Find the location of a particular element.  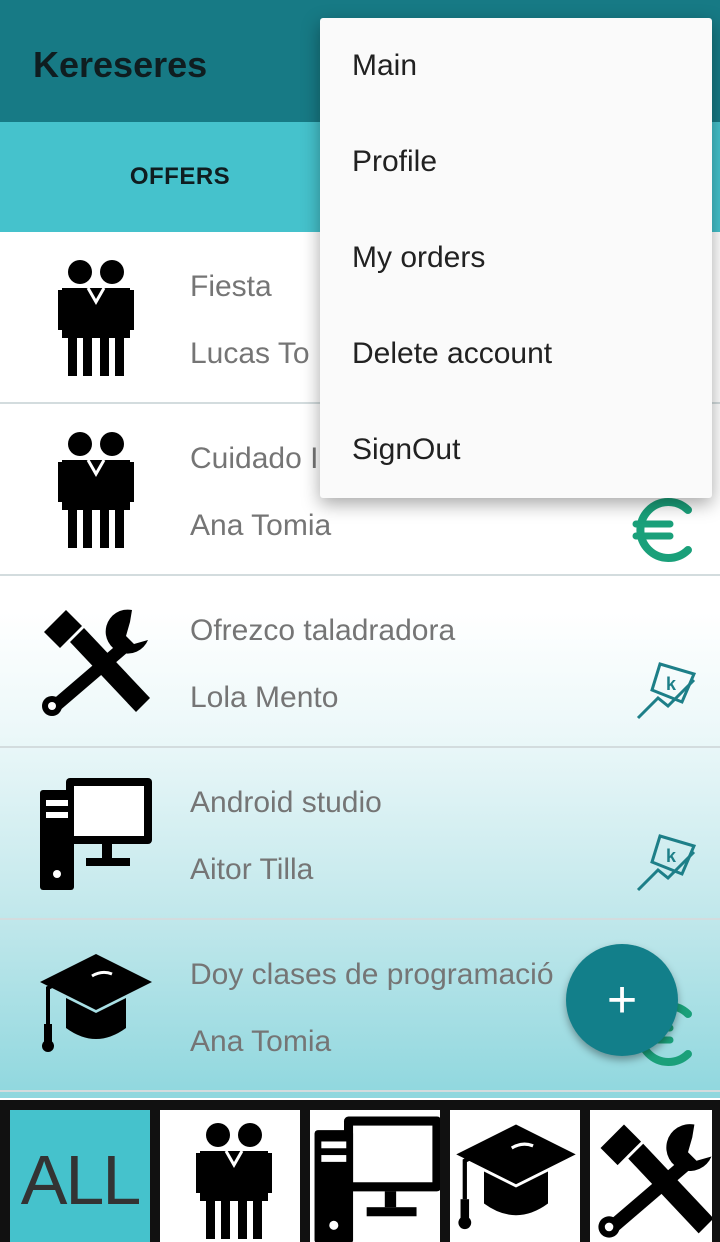

category-bar: ALL is located at coordinates (360, 1171).